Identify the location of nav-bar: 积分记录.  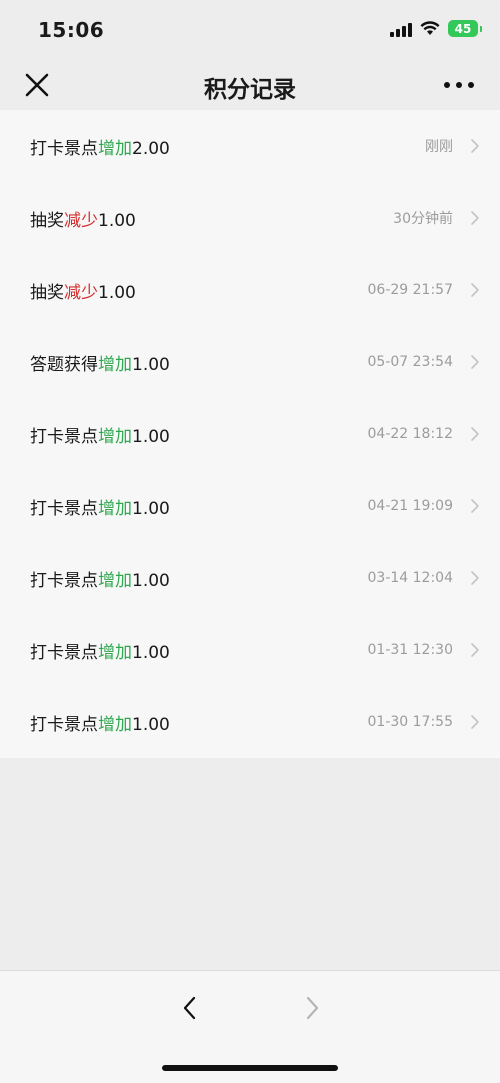
(250, 85).